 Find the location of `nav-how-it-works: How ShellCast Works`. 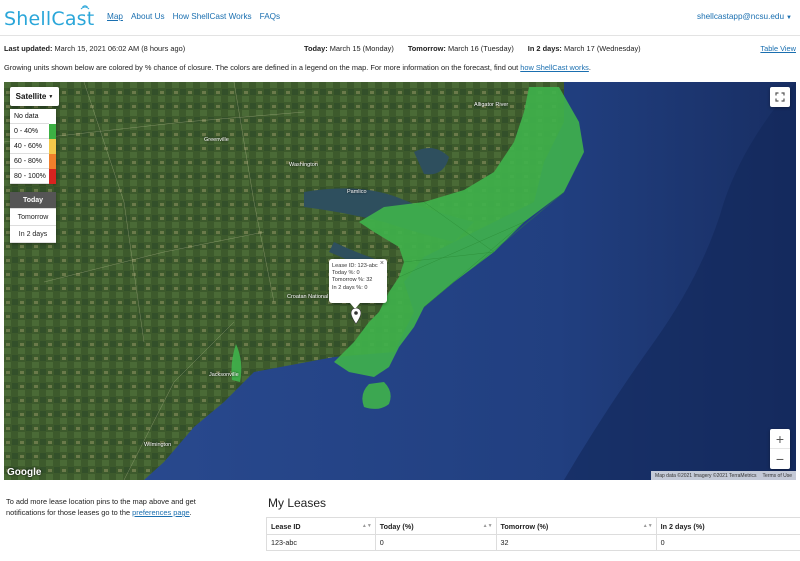

nav-how-it-works: How ShellCast Works is located at coordinates (212, 16).